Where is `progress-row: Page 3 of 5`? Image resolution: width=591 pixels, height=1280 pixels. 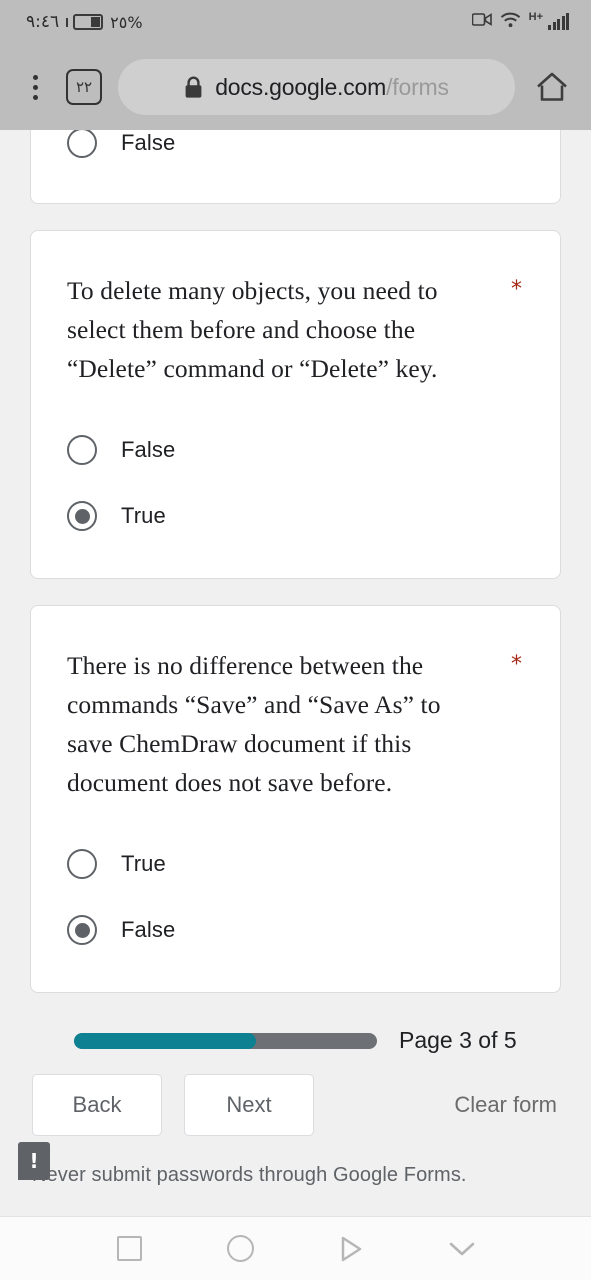 progress-row: Page 3 of 5 is located at coordinates (295, 1040).